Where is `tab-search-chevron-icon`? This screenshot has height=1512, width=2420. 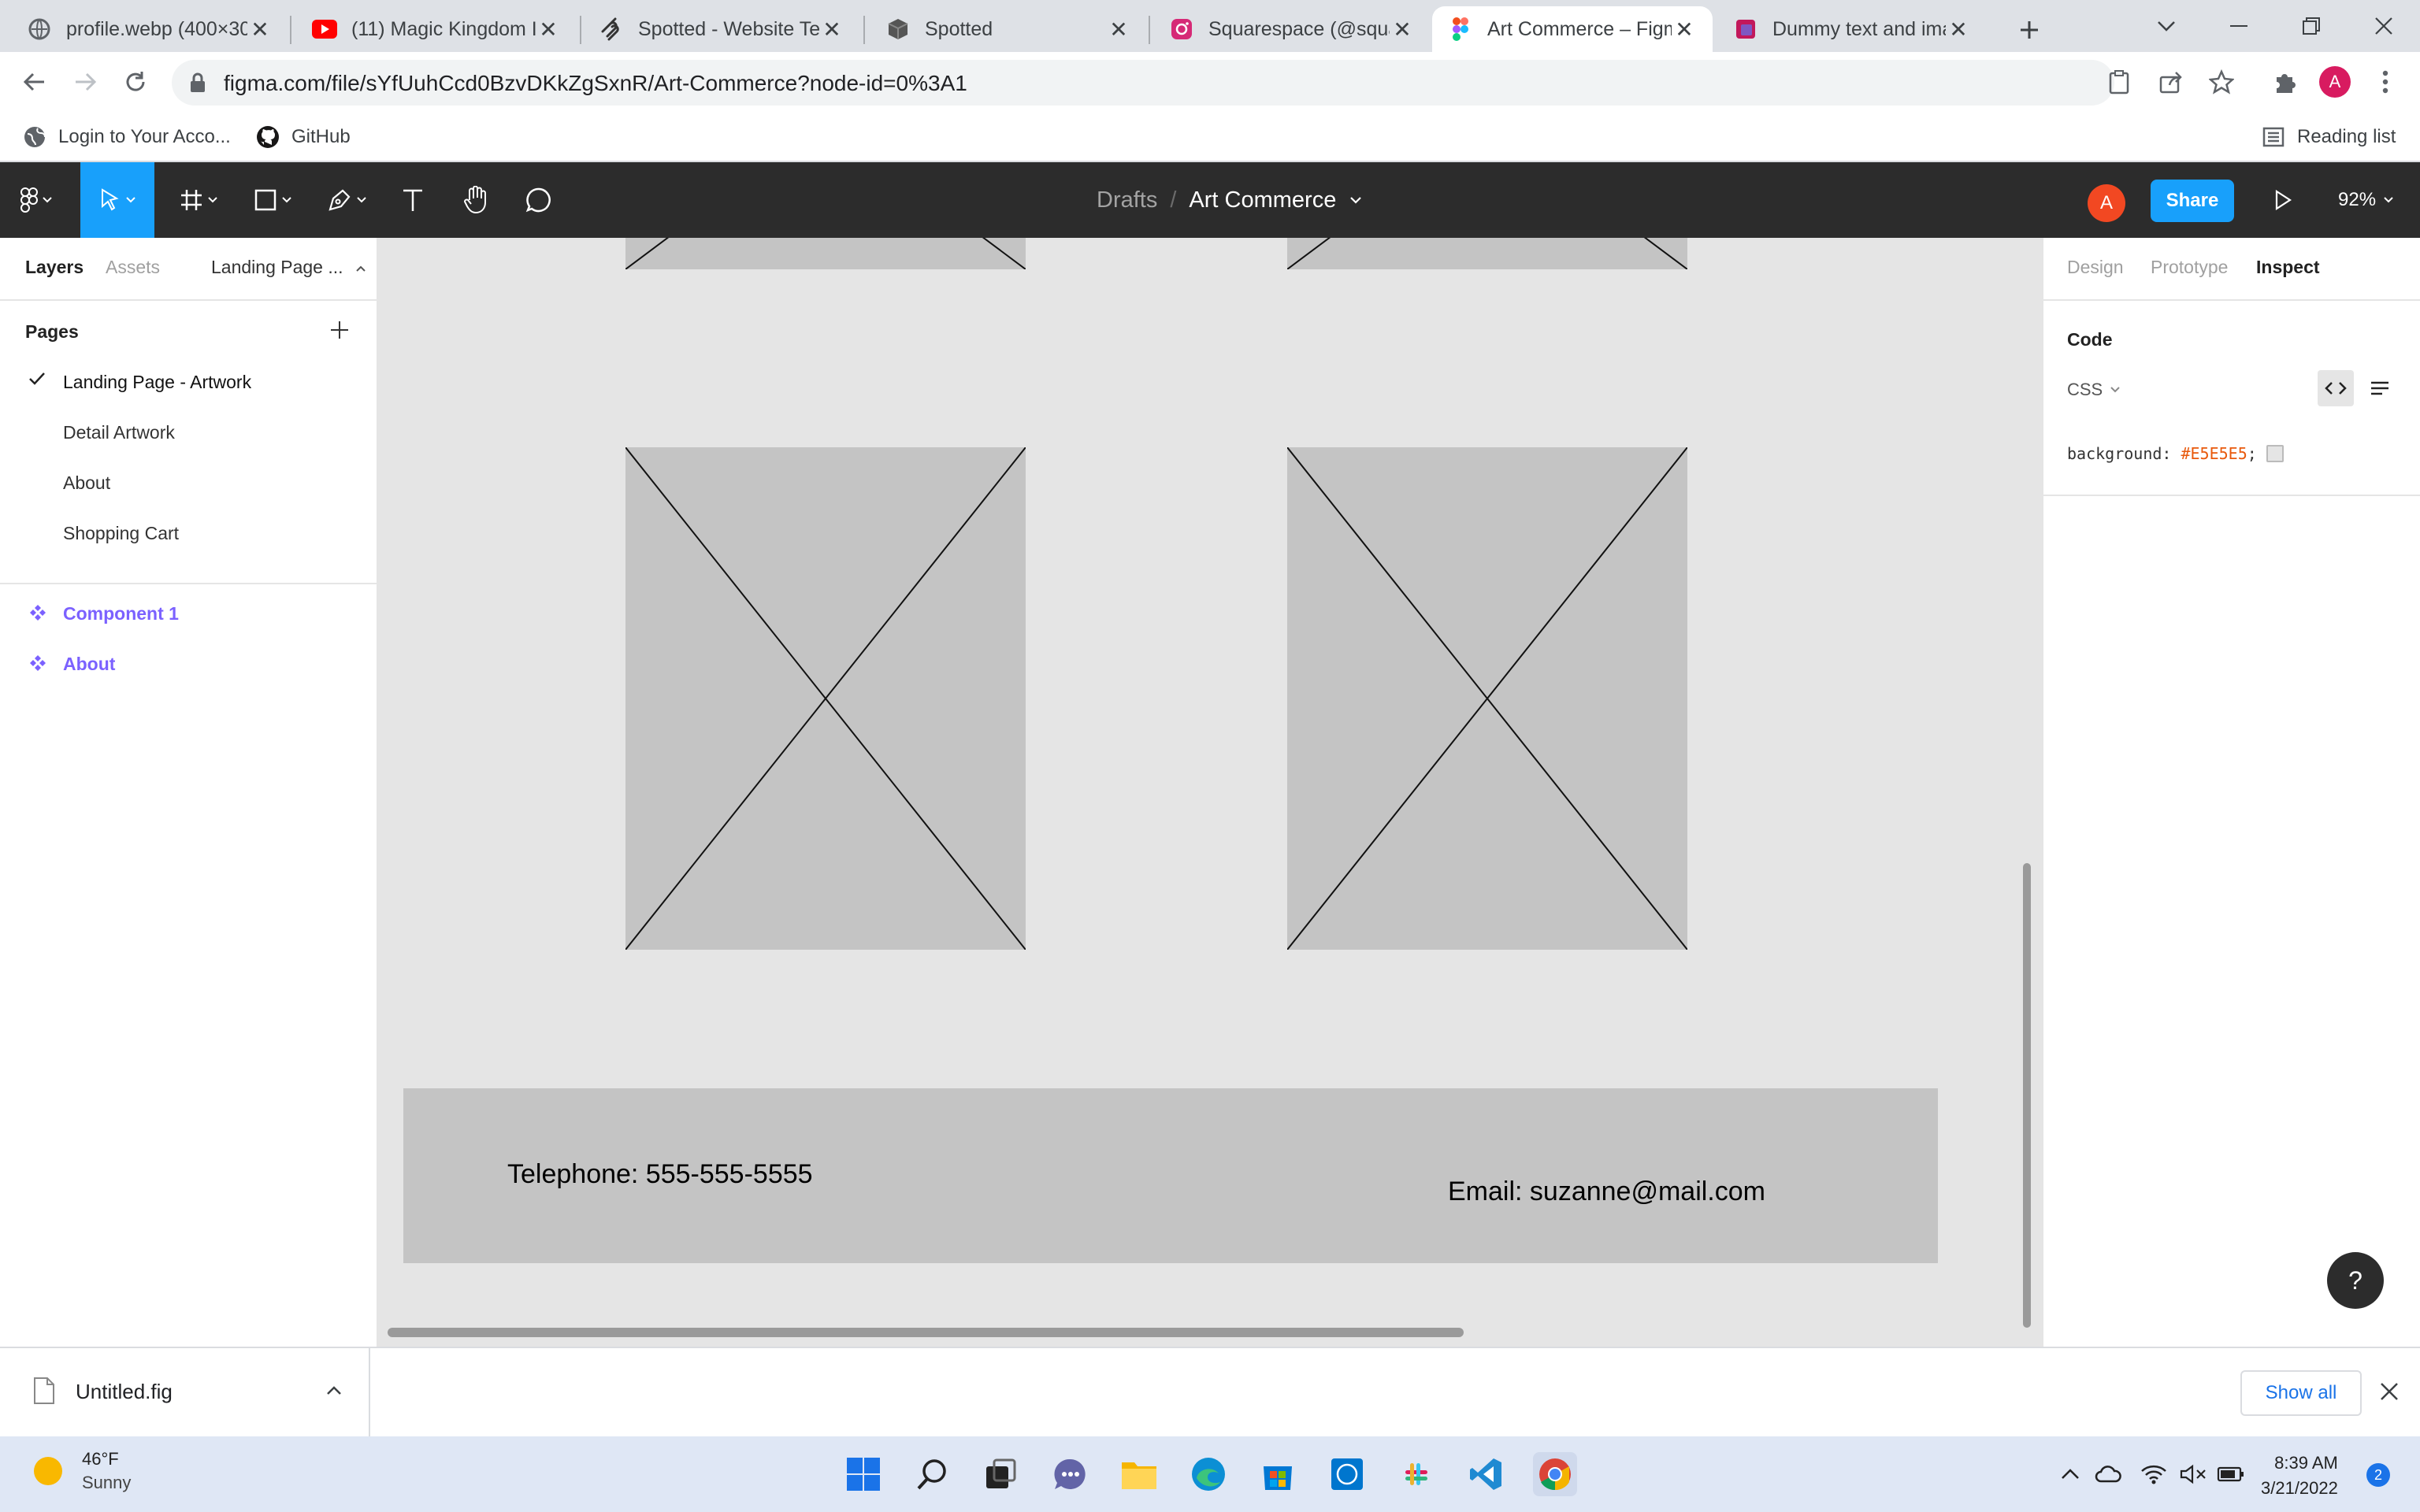 tab-search-chevron-icon is located at coordinates (2166, 26).